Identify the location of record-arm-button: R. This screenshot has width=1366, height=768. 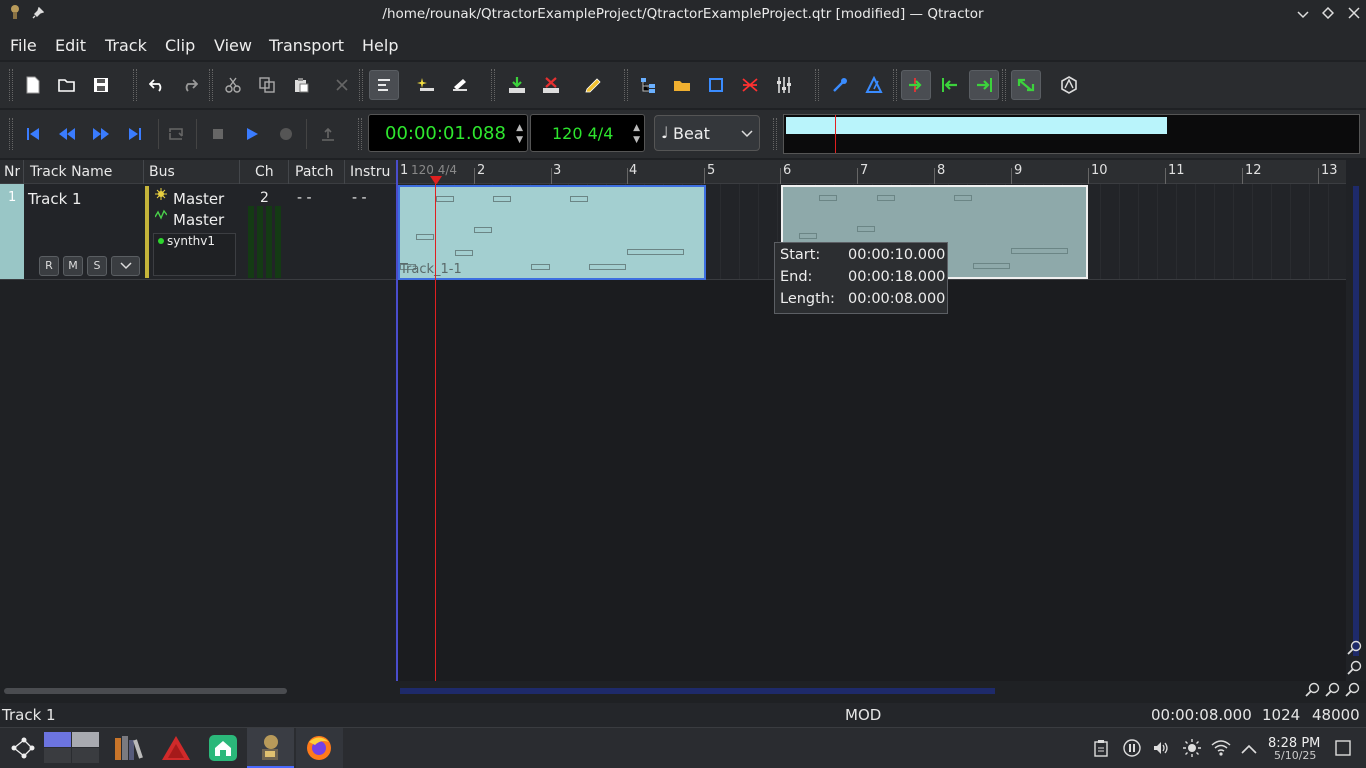
(49, 266).